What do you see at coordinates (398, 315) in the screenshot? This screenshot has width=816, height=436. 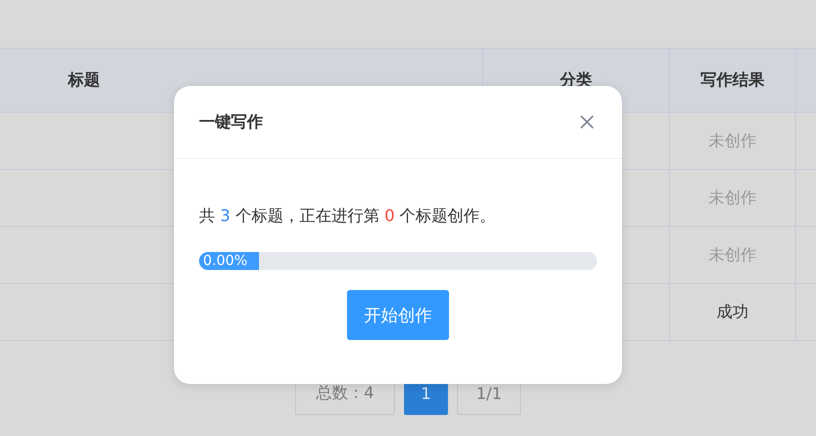 I see `start-button: 开始创作` at bounding box center [398, 315].